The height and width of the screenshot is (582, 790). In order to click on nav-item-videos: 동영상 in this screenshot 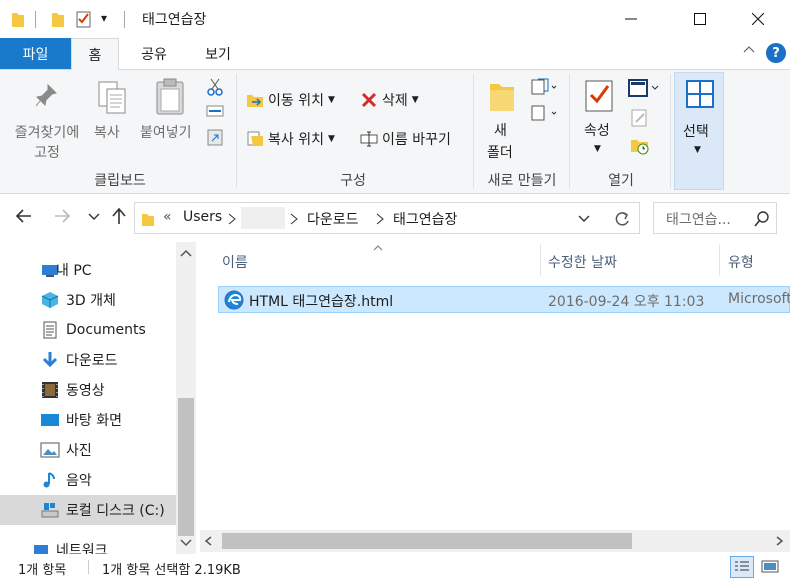, I will do `click(88, 390)`.